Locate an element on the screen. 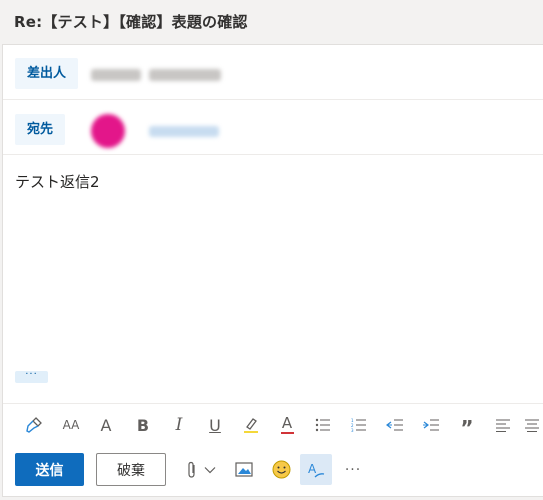 This screenshot has height=500, width=543. highlight-icon is located at coordinates (251, 425).